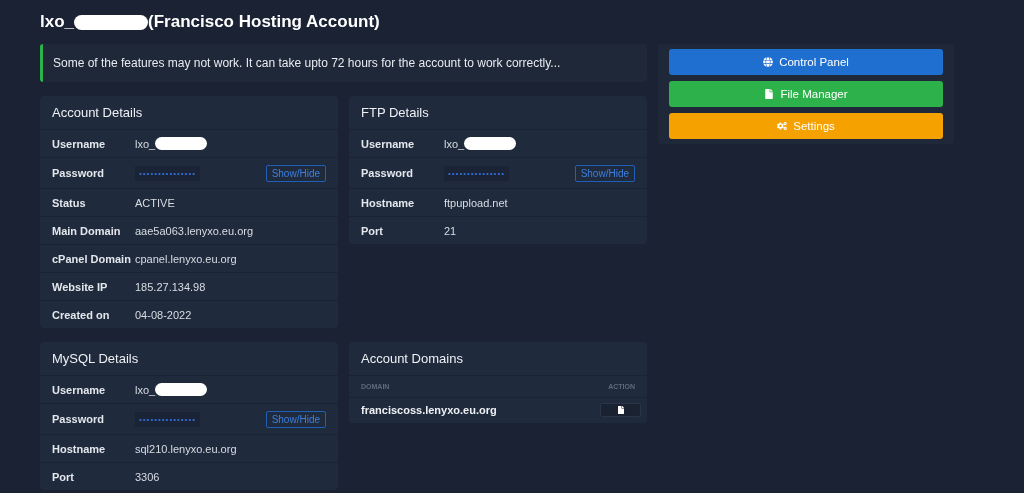 The height and width of the screenshot is (493, 1024). Describe the element at coordinates (806, 126) in the screenshot. I see `action-button: Settings` at that location.